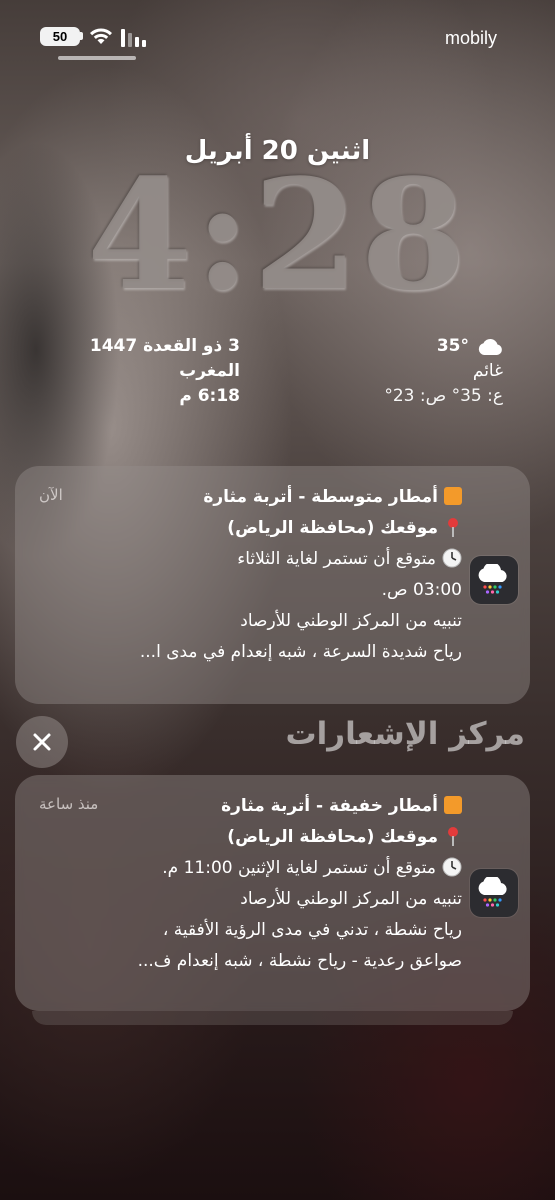 The height and width of the screenshot is (1200, 555). What do you see at coordinates (277, 235) in the screenshot?
I see `lock-clock: 4:28` at bounding box center [277, 235].